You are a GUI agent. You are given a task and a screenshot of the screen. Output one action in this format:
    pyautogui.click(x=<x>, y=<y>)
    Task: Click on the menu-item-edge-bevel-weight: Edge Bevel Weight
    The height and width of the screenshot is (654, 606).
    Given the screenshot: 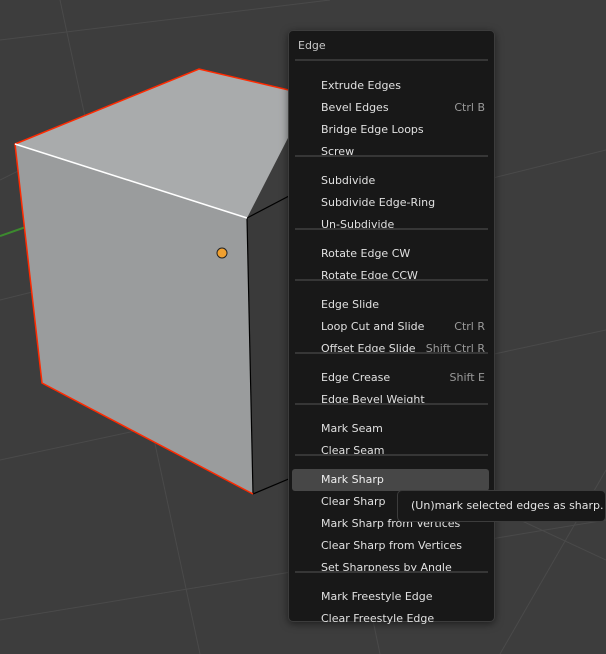 What is the action you would take?
    pyautogui.click(x=390, y=400)
    